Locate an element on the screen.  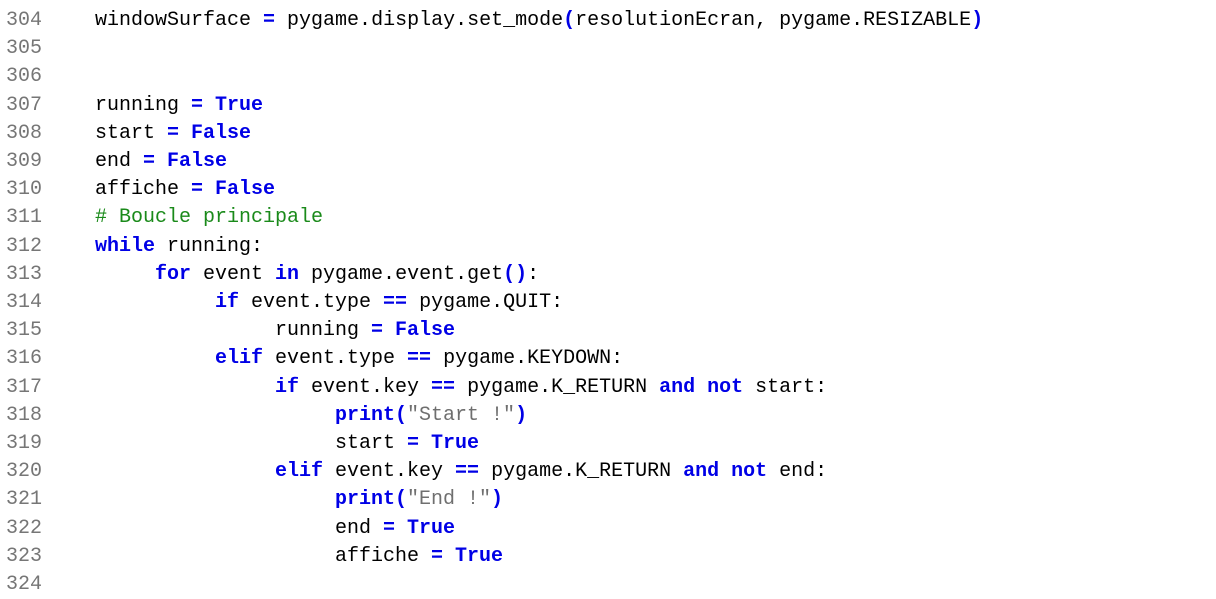
operator-token: ( is located at coordinates (569, 20).